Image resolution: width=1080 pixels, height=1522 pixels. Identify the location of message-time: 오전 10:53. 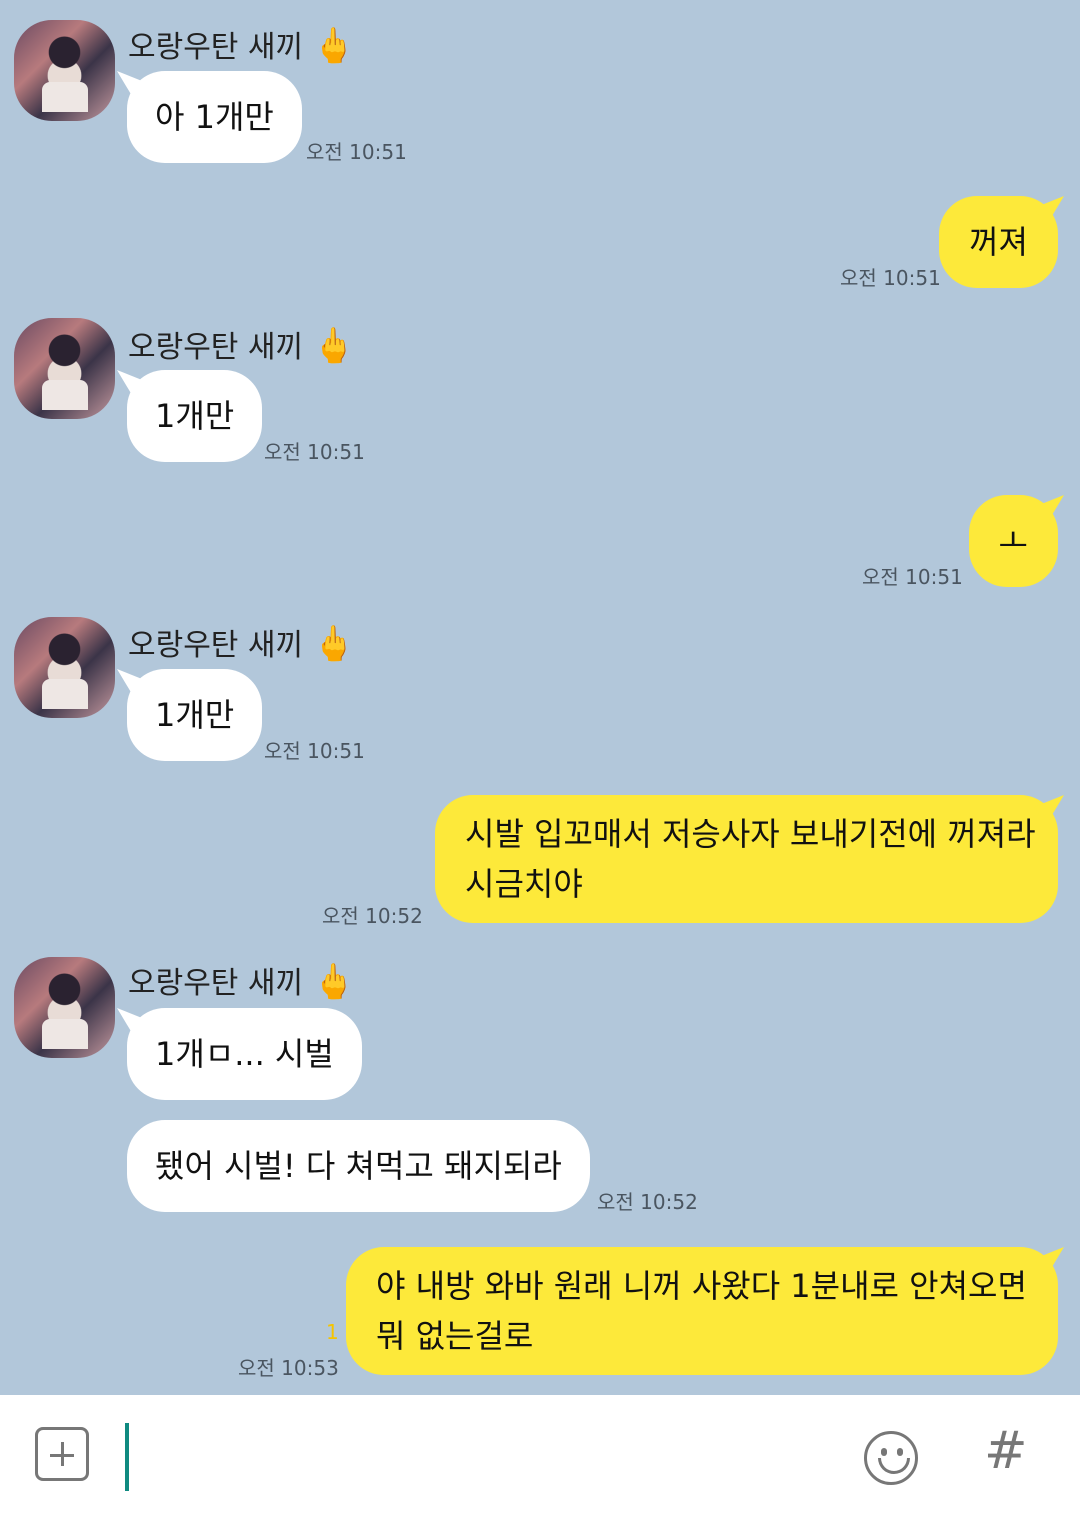
(288, 1368).